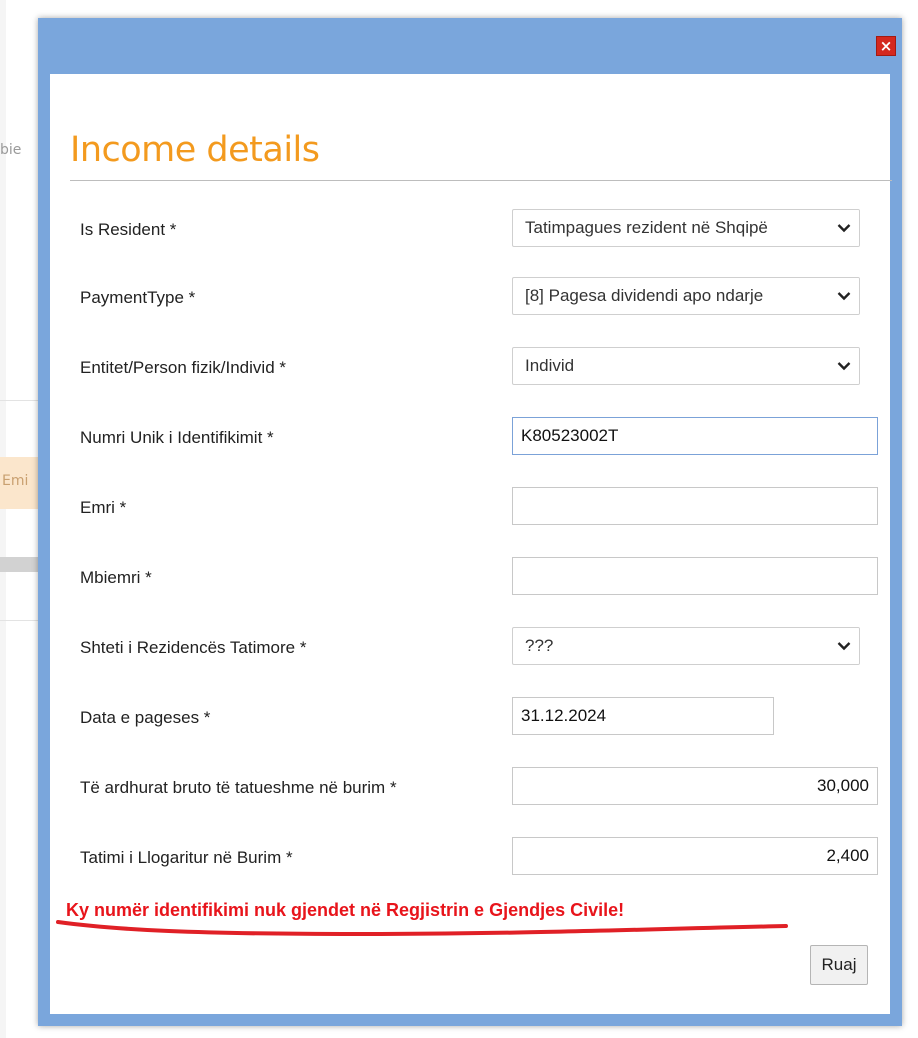 The image size is (918, 1038). Describe the element at coordinates (183, 367) in the screenshot. I see `entity-type-label: Entitet/Person fizik/Individ *` at that location.